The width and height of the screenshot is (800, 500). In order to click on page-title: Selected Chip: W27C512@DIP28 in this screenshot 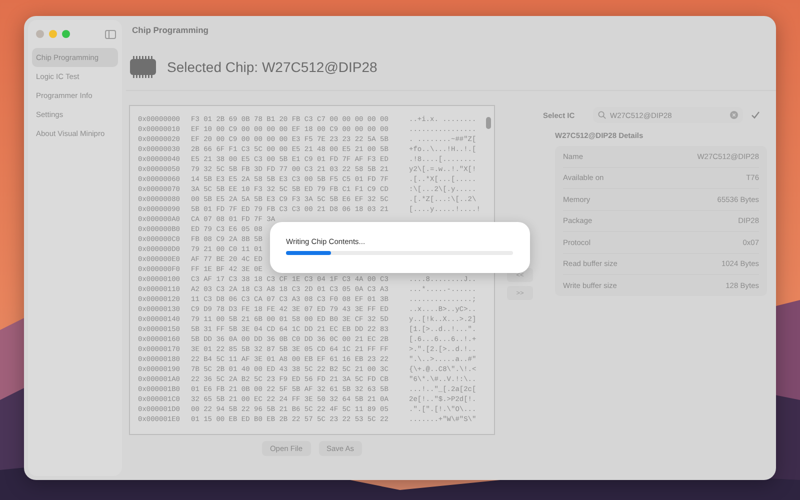, I will do `click(272, 67)`.